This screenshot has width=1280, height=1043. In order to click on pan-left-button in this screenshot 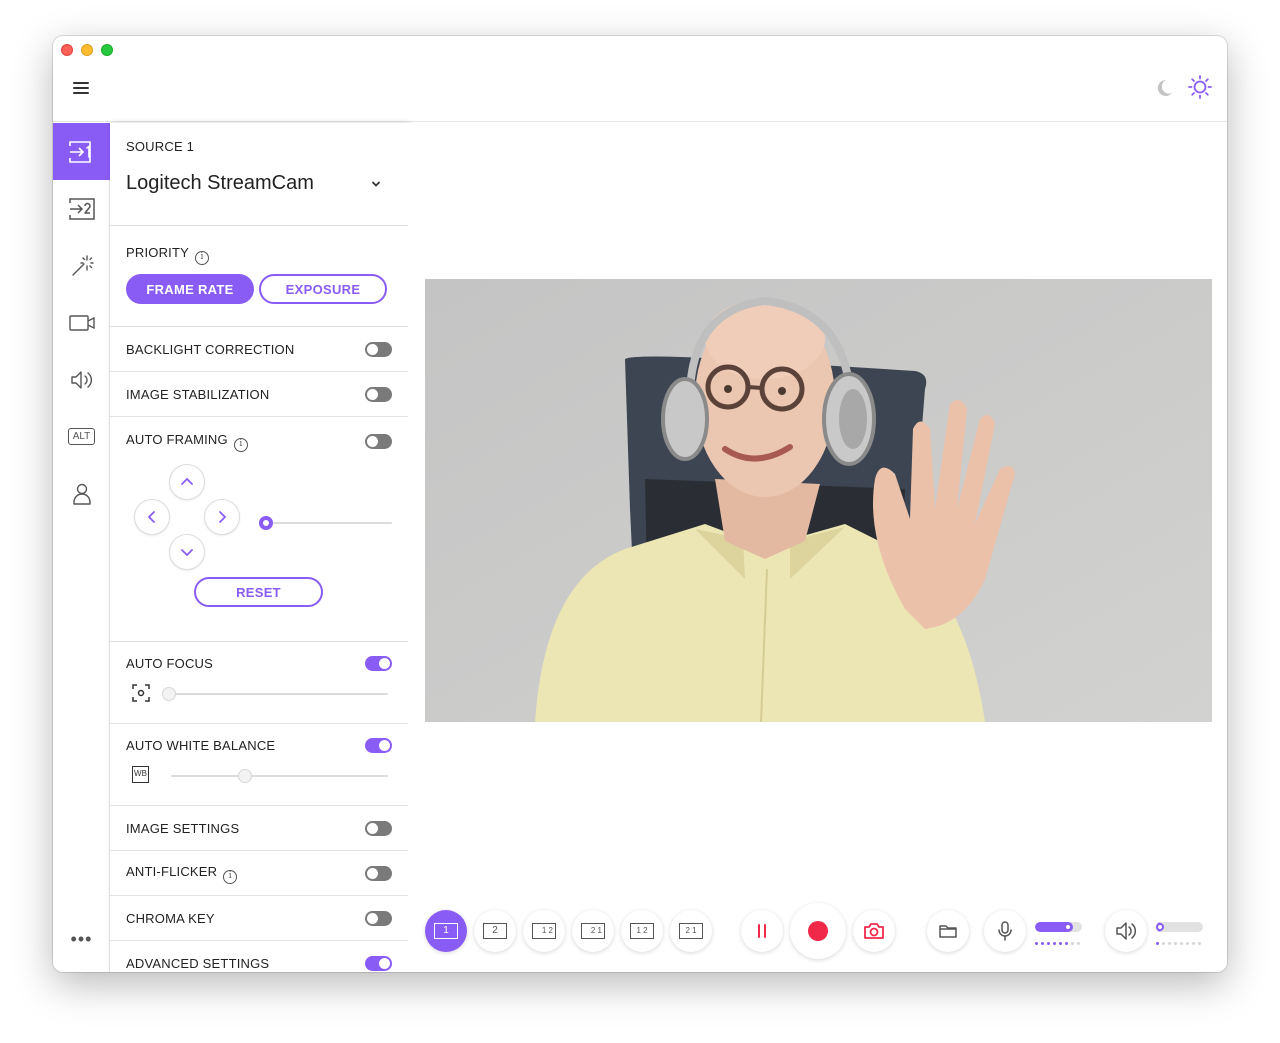, I will do `click(152, 517)`.